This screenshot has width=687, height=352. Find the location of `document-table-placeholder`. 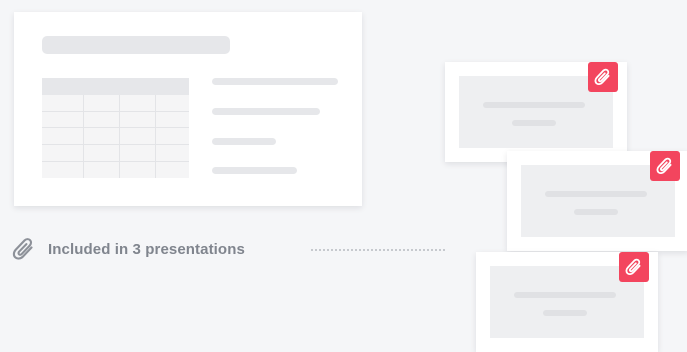

document-table-placeholder is located at coordinates (115, 128).